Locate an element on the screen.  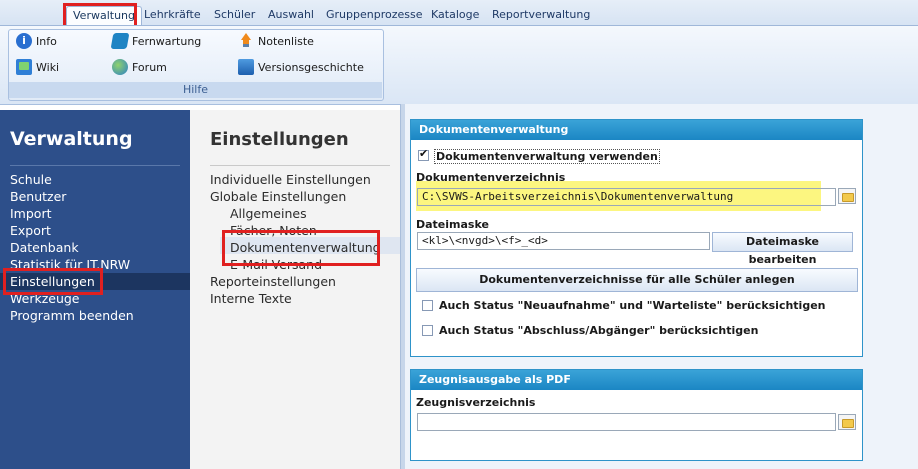
info-button: i Info is located at coordinates (36, 41).